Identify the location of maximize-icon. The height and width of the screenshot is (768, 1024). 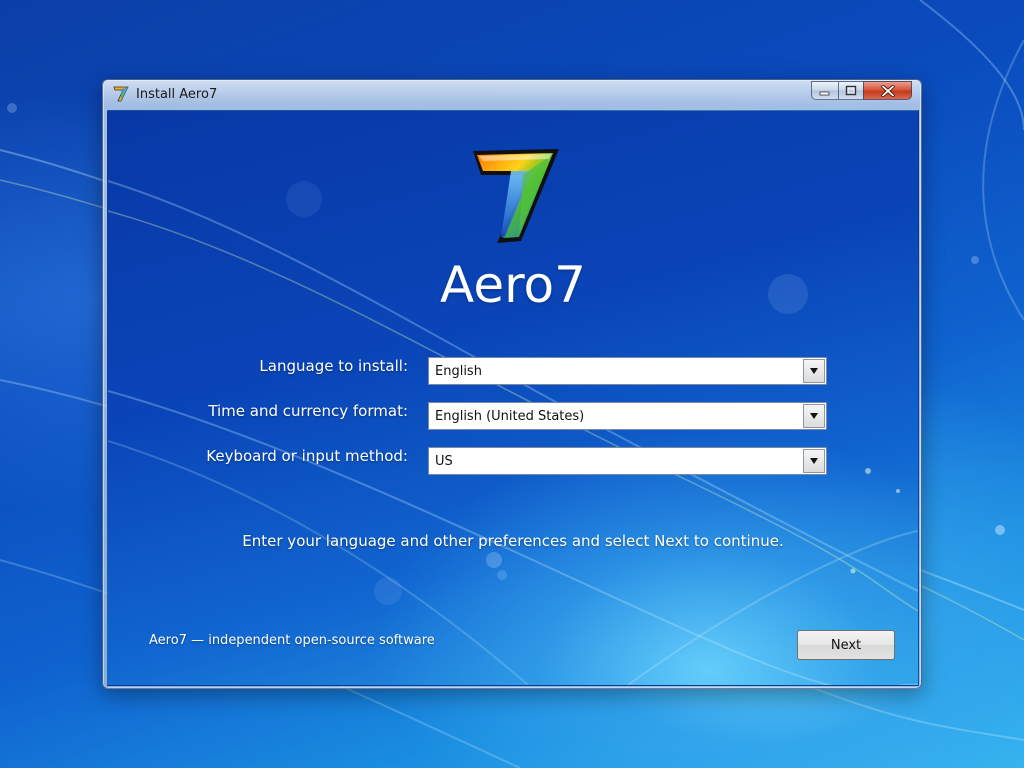
(851, 90).